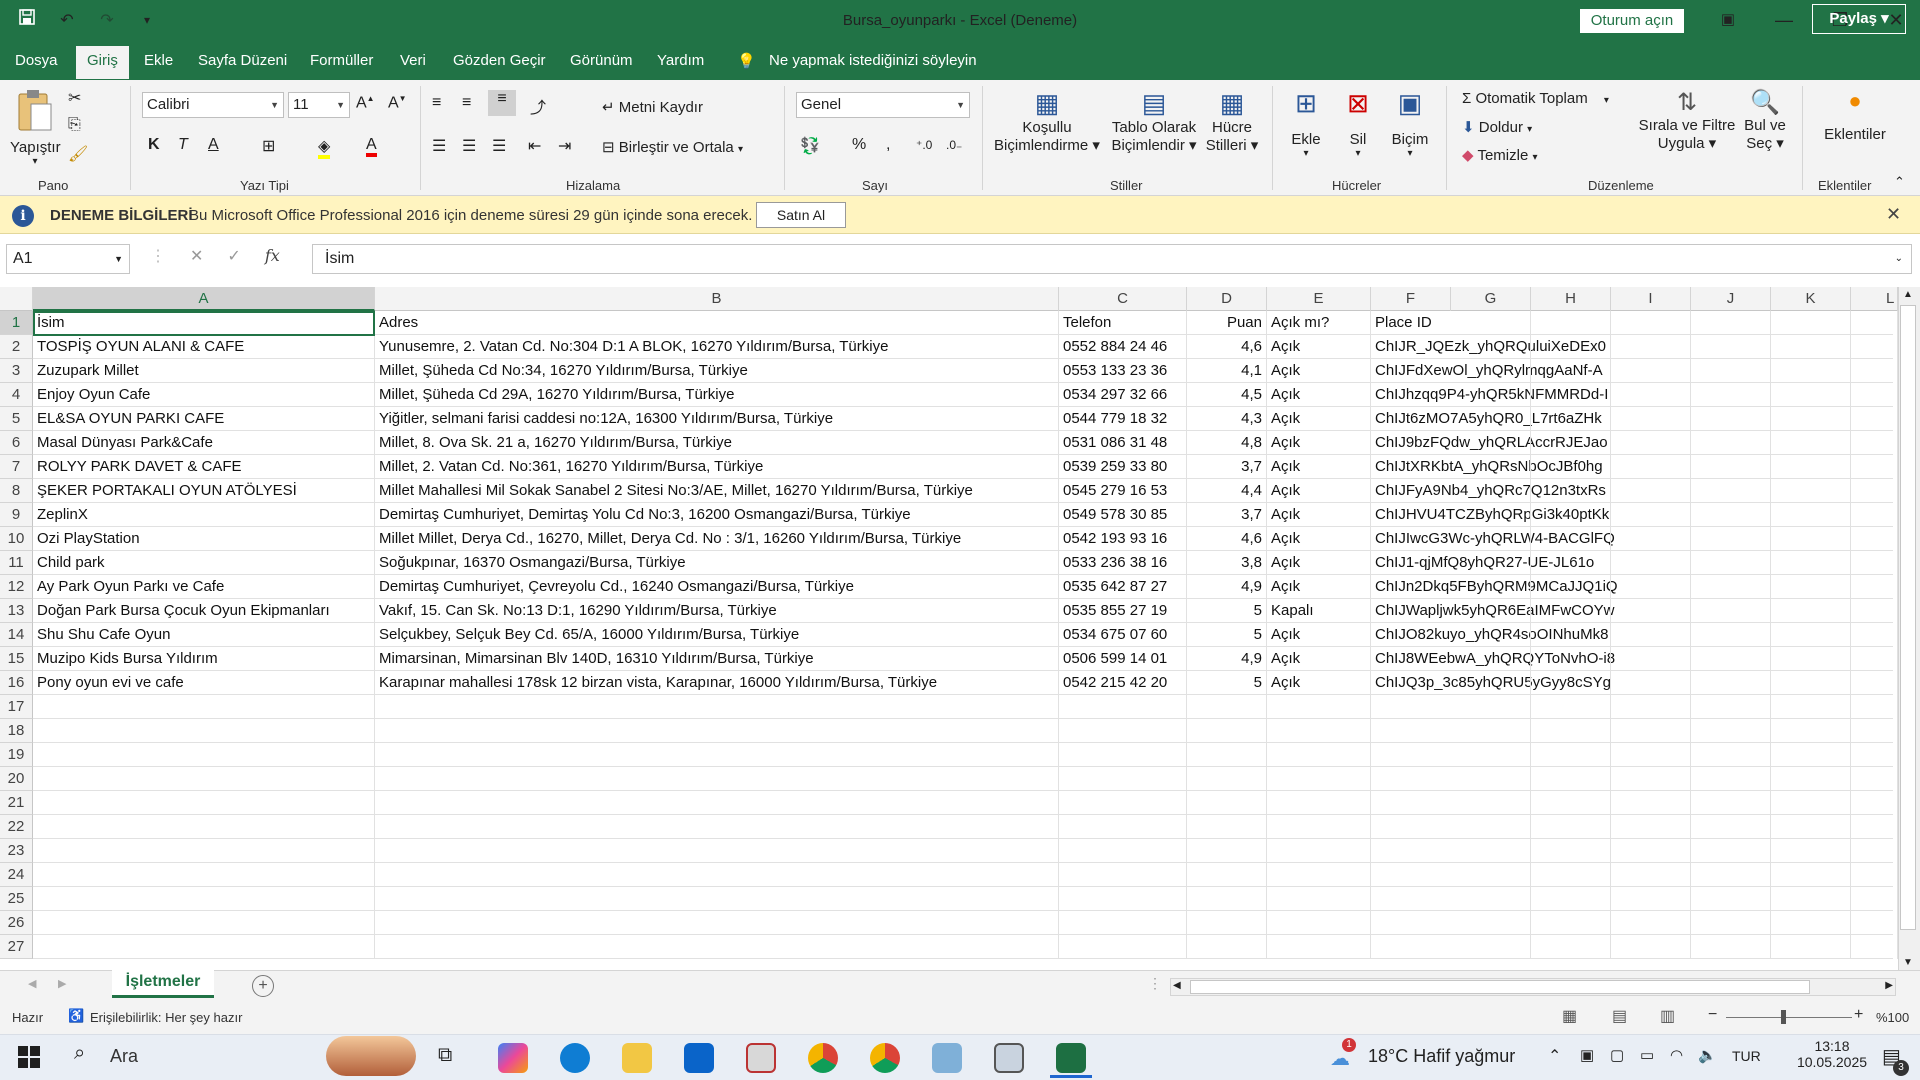 Image resolution: width=1920 pixels, height=1080 pixels. Describe the element at coordinates (204, 683) in the screenshot. I see `cell-name: Pony oyun evi ve cafe` at that location.